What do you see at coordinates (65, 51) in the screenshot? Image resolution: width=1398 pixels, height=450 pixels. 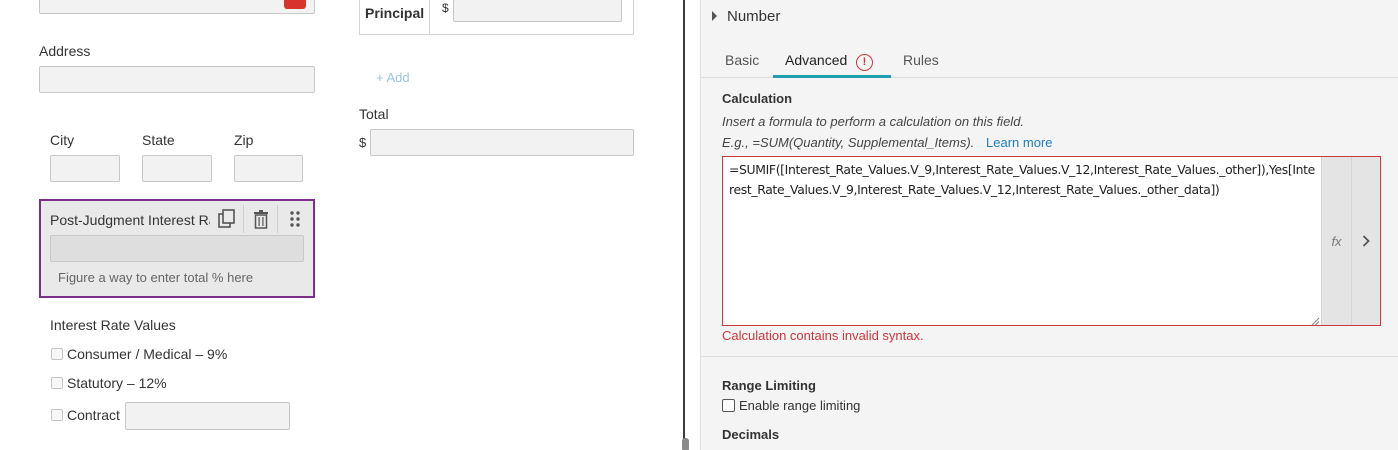 I see `address-label: Address` at bounding box center [65, 51].